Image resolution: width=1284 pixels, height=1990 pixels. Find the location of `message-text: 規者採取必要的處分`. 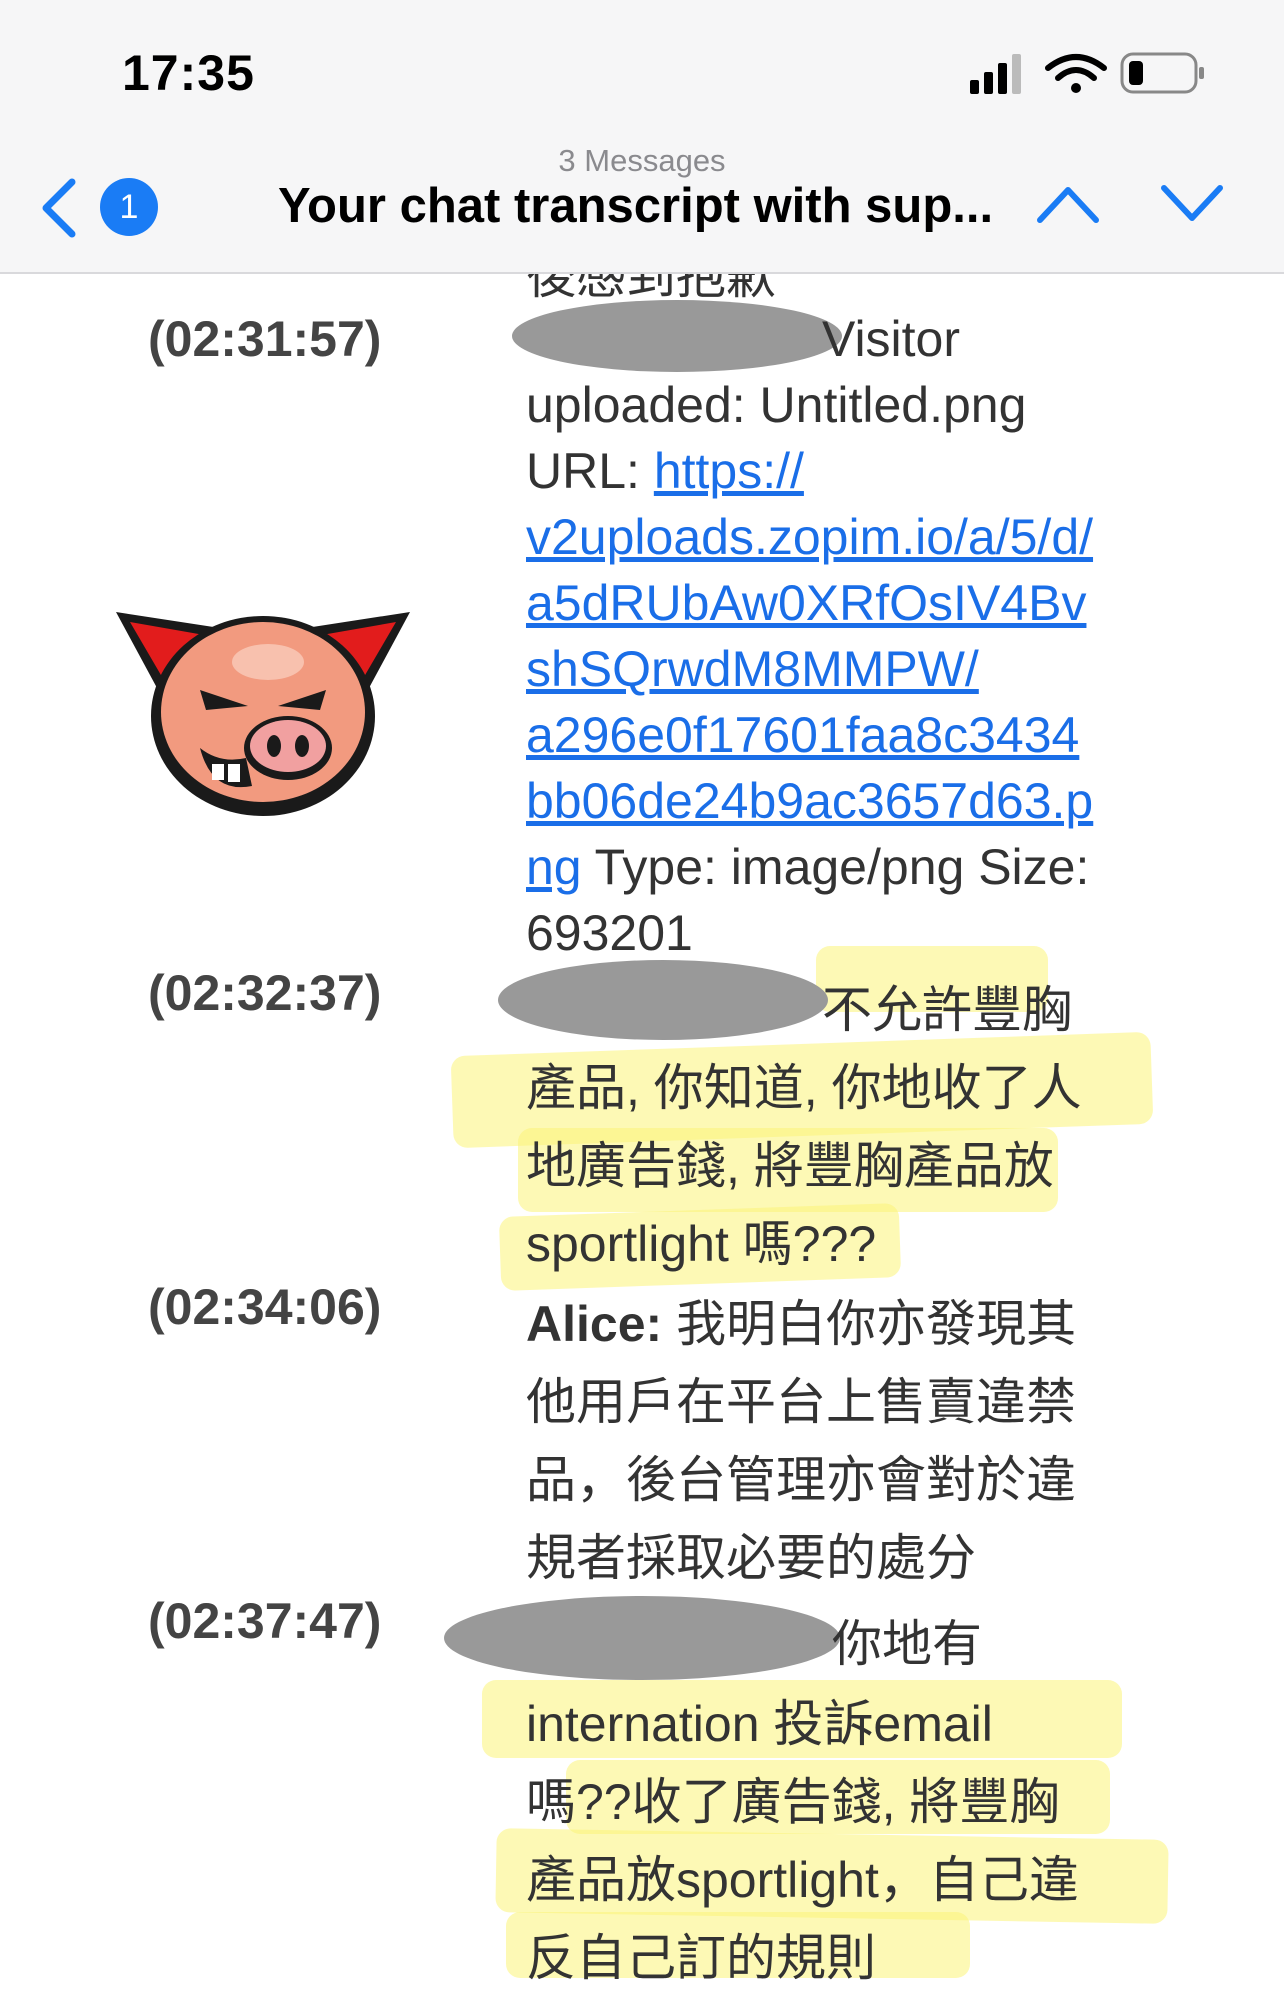

message-text: 規者採取必要的處分 is located at coordinates (751, 1558).